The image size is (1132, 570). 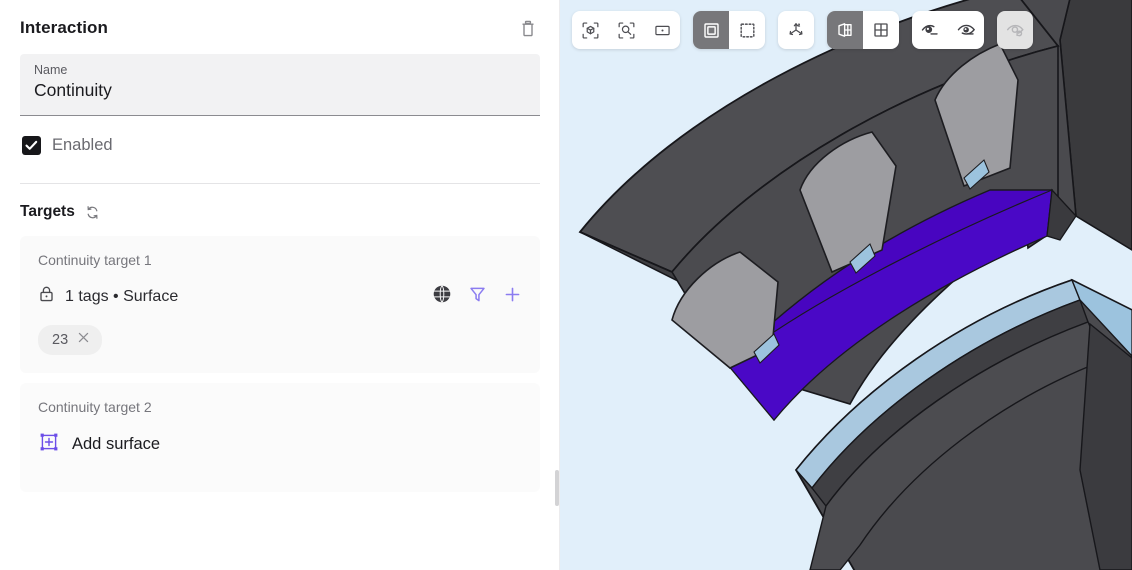 I want to click on lasso-select-icon, so click(x=747, y=30).